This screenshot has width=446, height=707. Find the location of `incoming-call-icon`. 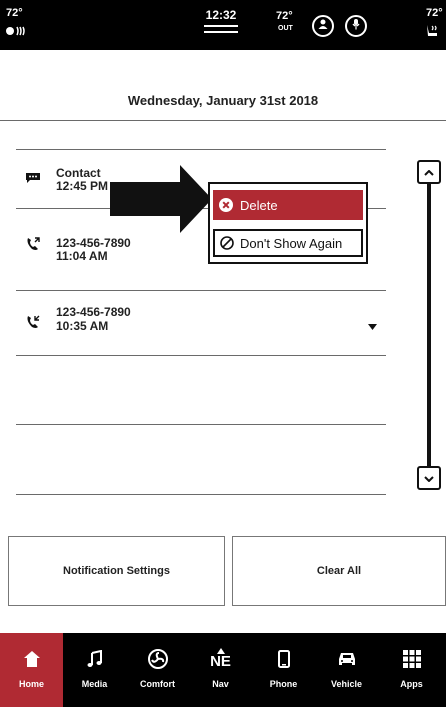

incoming-call-icon is located at coordinates (33, 324).